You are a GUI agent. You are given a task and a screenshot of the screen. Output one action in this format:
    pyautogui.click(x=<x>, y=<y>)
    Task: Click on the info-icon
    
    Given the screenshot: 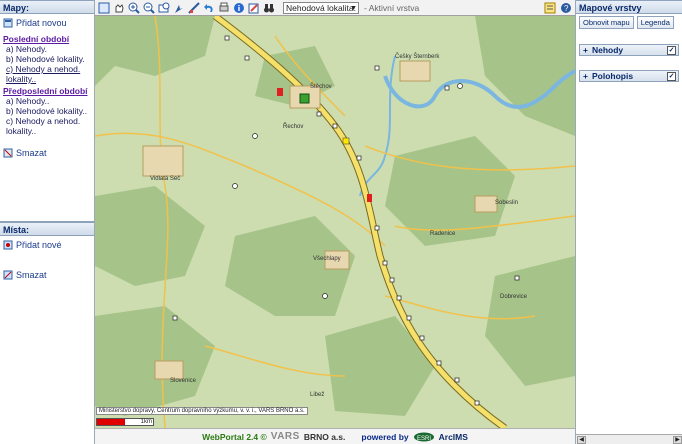 What is the action you would take?
    pyautogui.click(x=239, y=7)
    